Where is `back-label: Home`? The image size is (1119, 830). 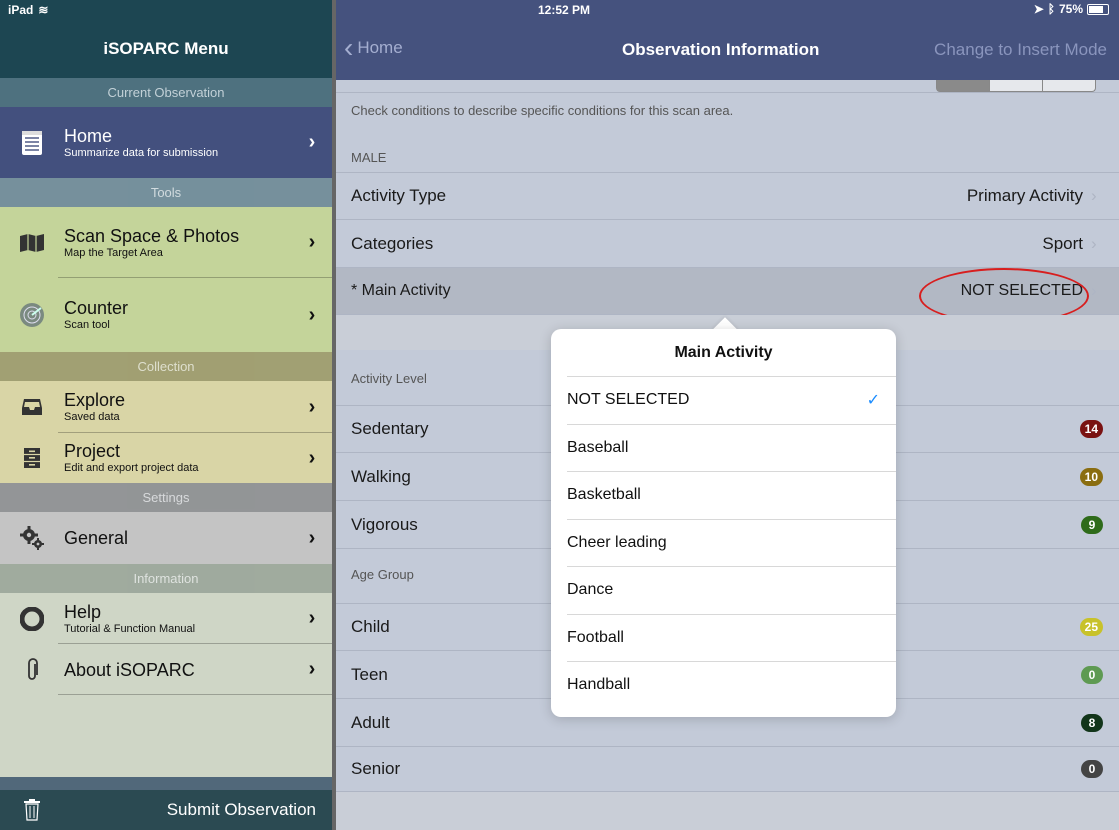
back-label: Home is located at coordinates (380, 47).